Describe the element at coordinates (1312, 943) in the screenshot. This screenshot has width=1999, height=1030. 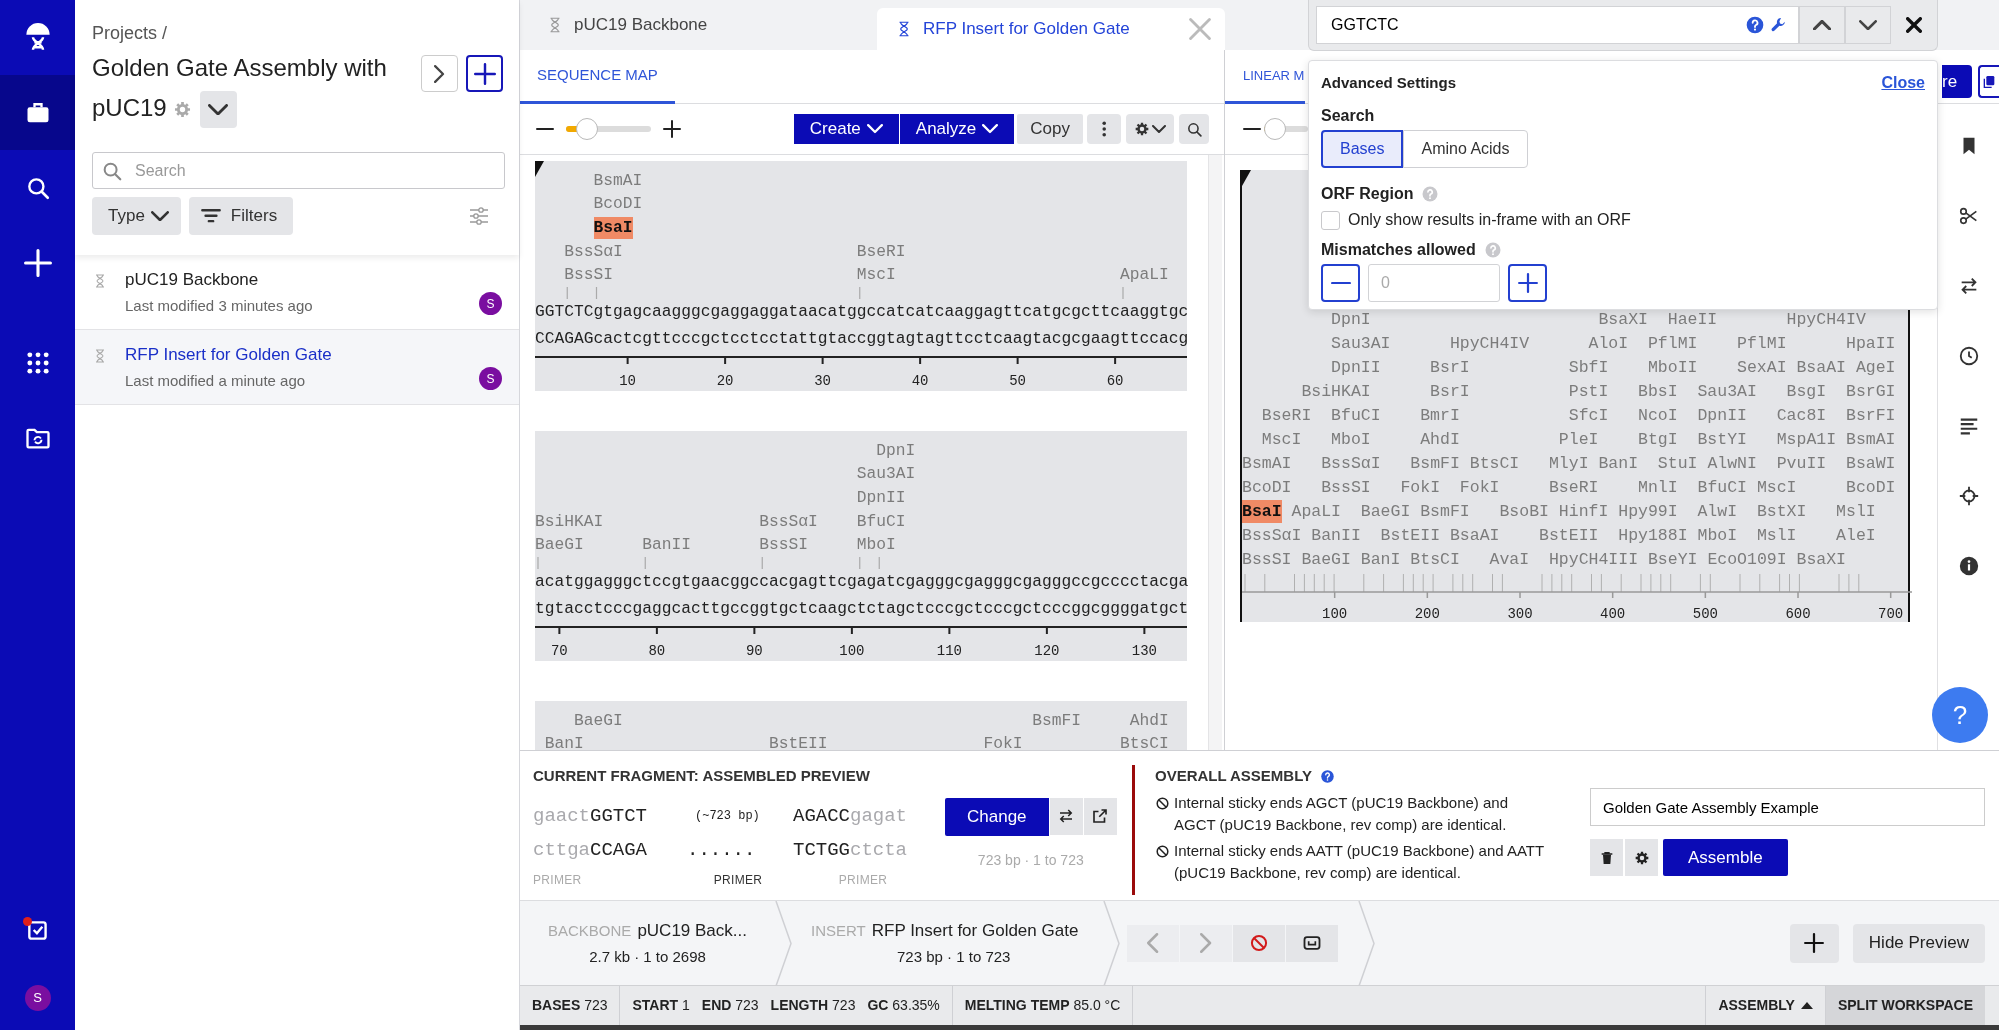
I see `gap-button` at that location.